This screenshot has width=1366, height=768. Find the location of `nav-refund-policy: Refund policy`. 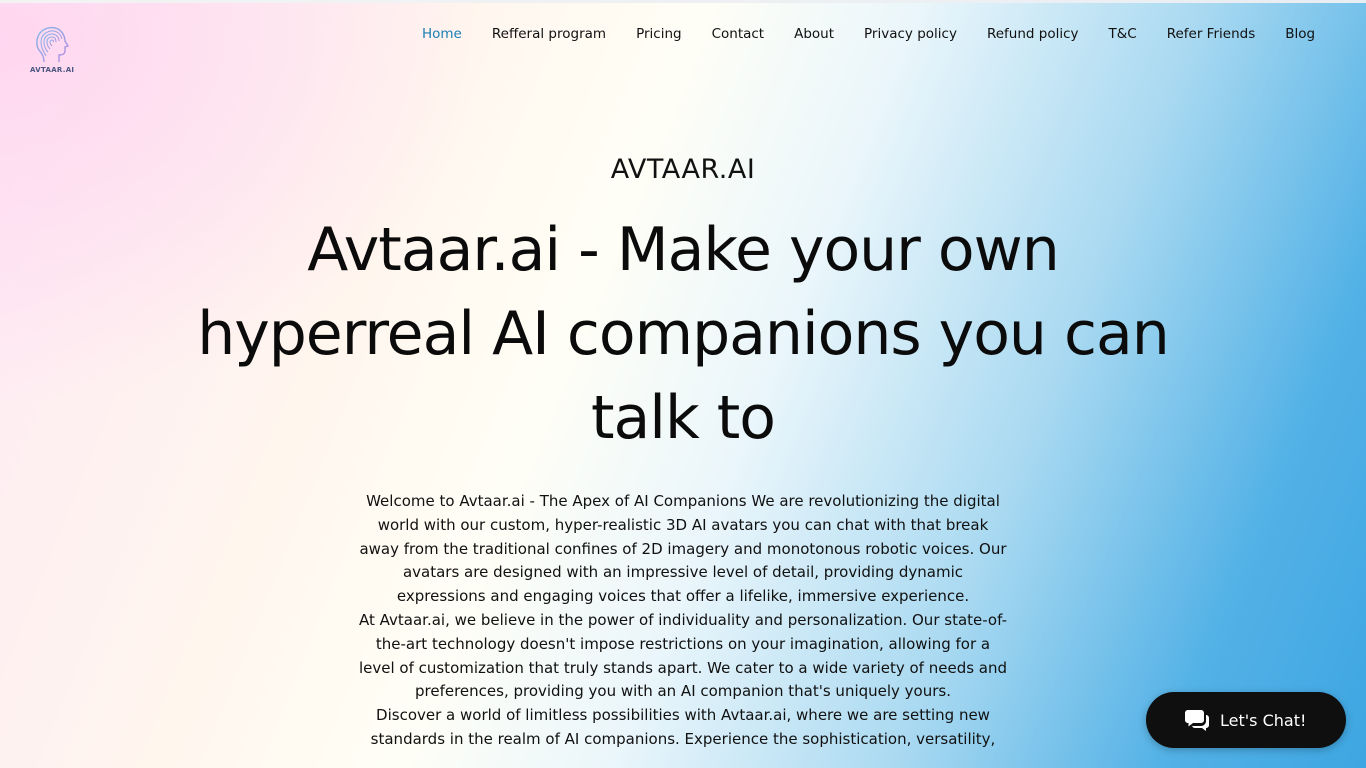

nav-refund-policy: Refund policy is located at coordinates (1033, 34).